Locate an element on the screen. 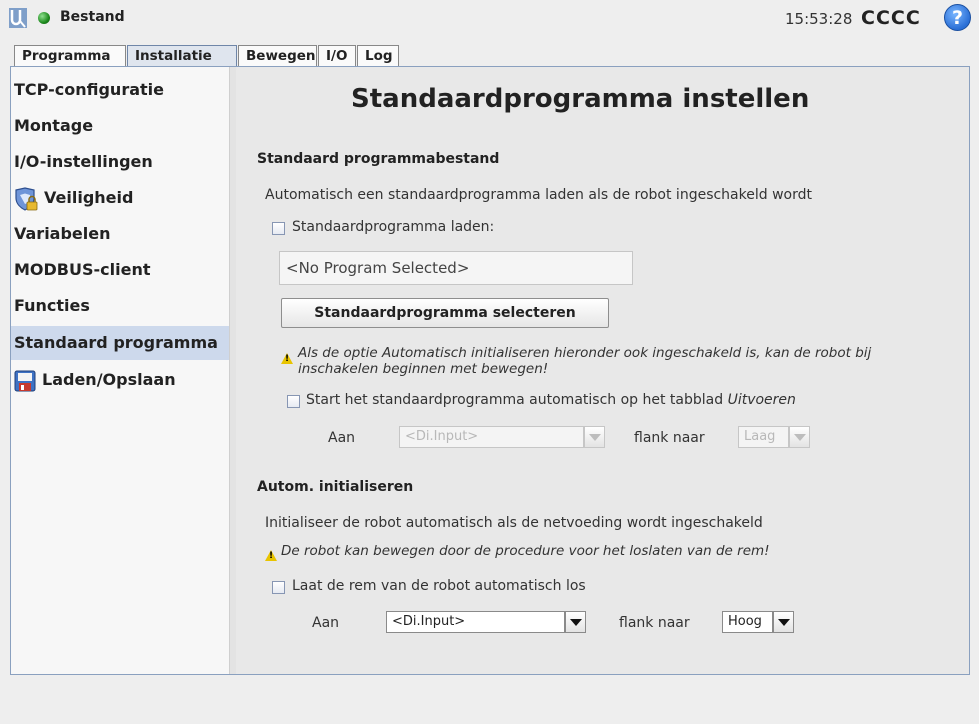 The height and width of the screenshot is (724, 979). section-heading-default-file: Standaard programmabestand is located at coordinates (378, 159).